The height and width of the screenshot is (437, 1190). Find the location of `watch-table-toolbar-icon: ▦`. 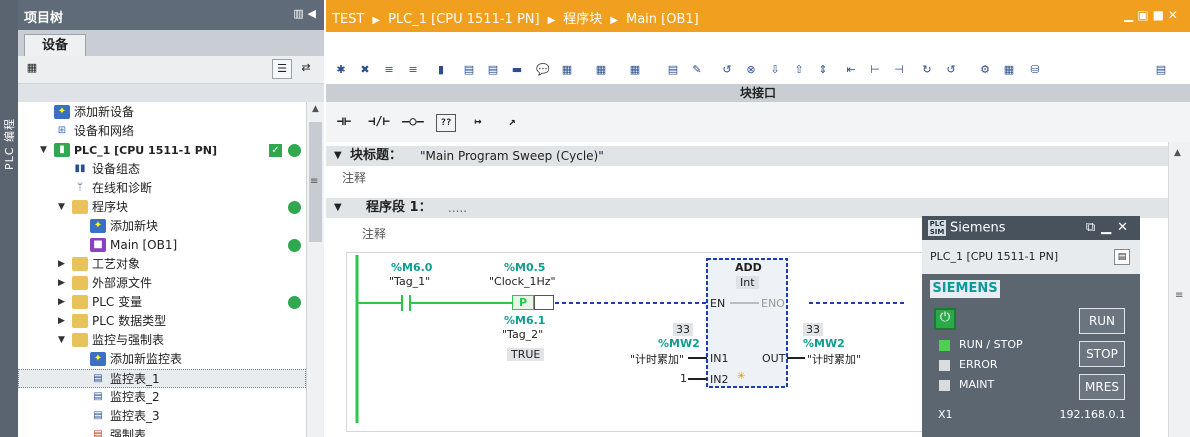

watch-table-toolbar-icon: ▦ is located at coordinates (1009, 70).